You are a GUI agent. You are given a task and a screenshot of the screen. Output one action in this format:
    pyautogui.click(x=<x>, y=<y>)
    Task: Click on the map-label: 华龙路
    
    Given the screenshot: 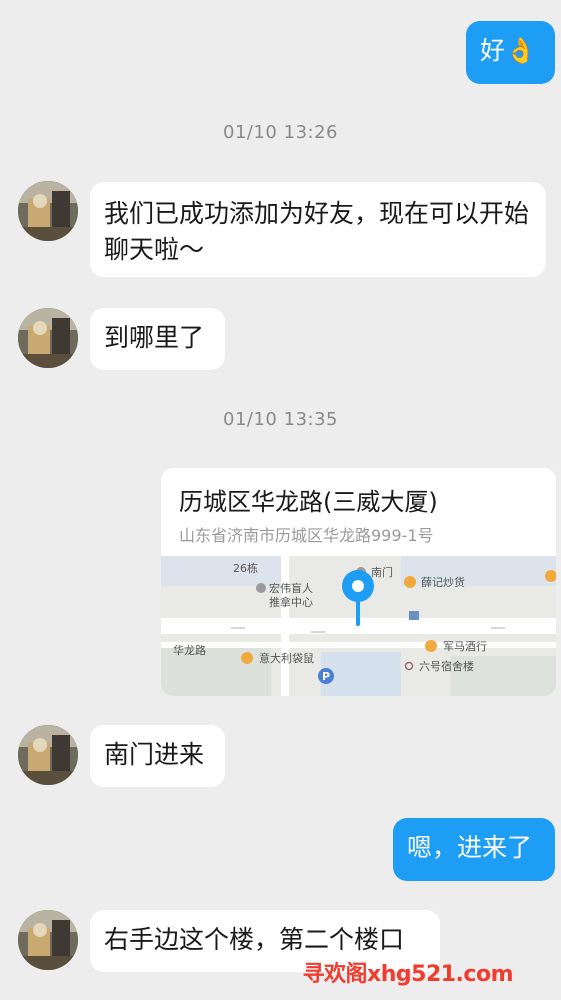 What is the action you would take?
    pyautogui.click(x=189, y=650)
    